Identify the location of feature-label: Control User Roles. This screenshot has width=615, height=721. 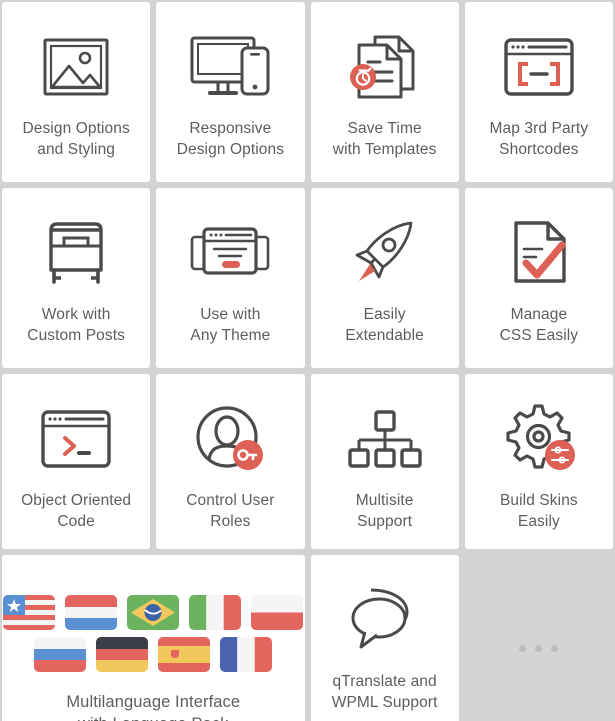
(230, 511).